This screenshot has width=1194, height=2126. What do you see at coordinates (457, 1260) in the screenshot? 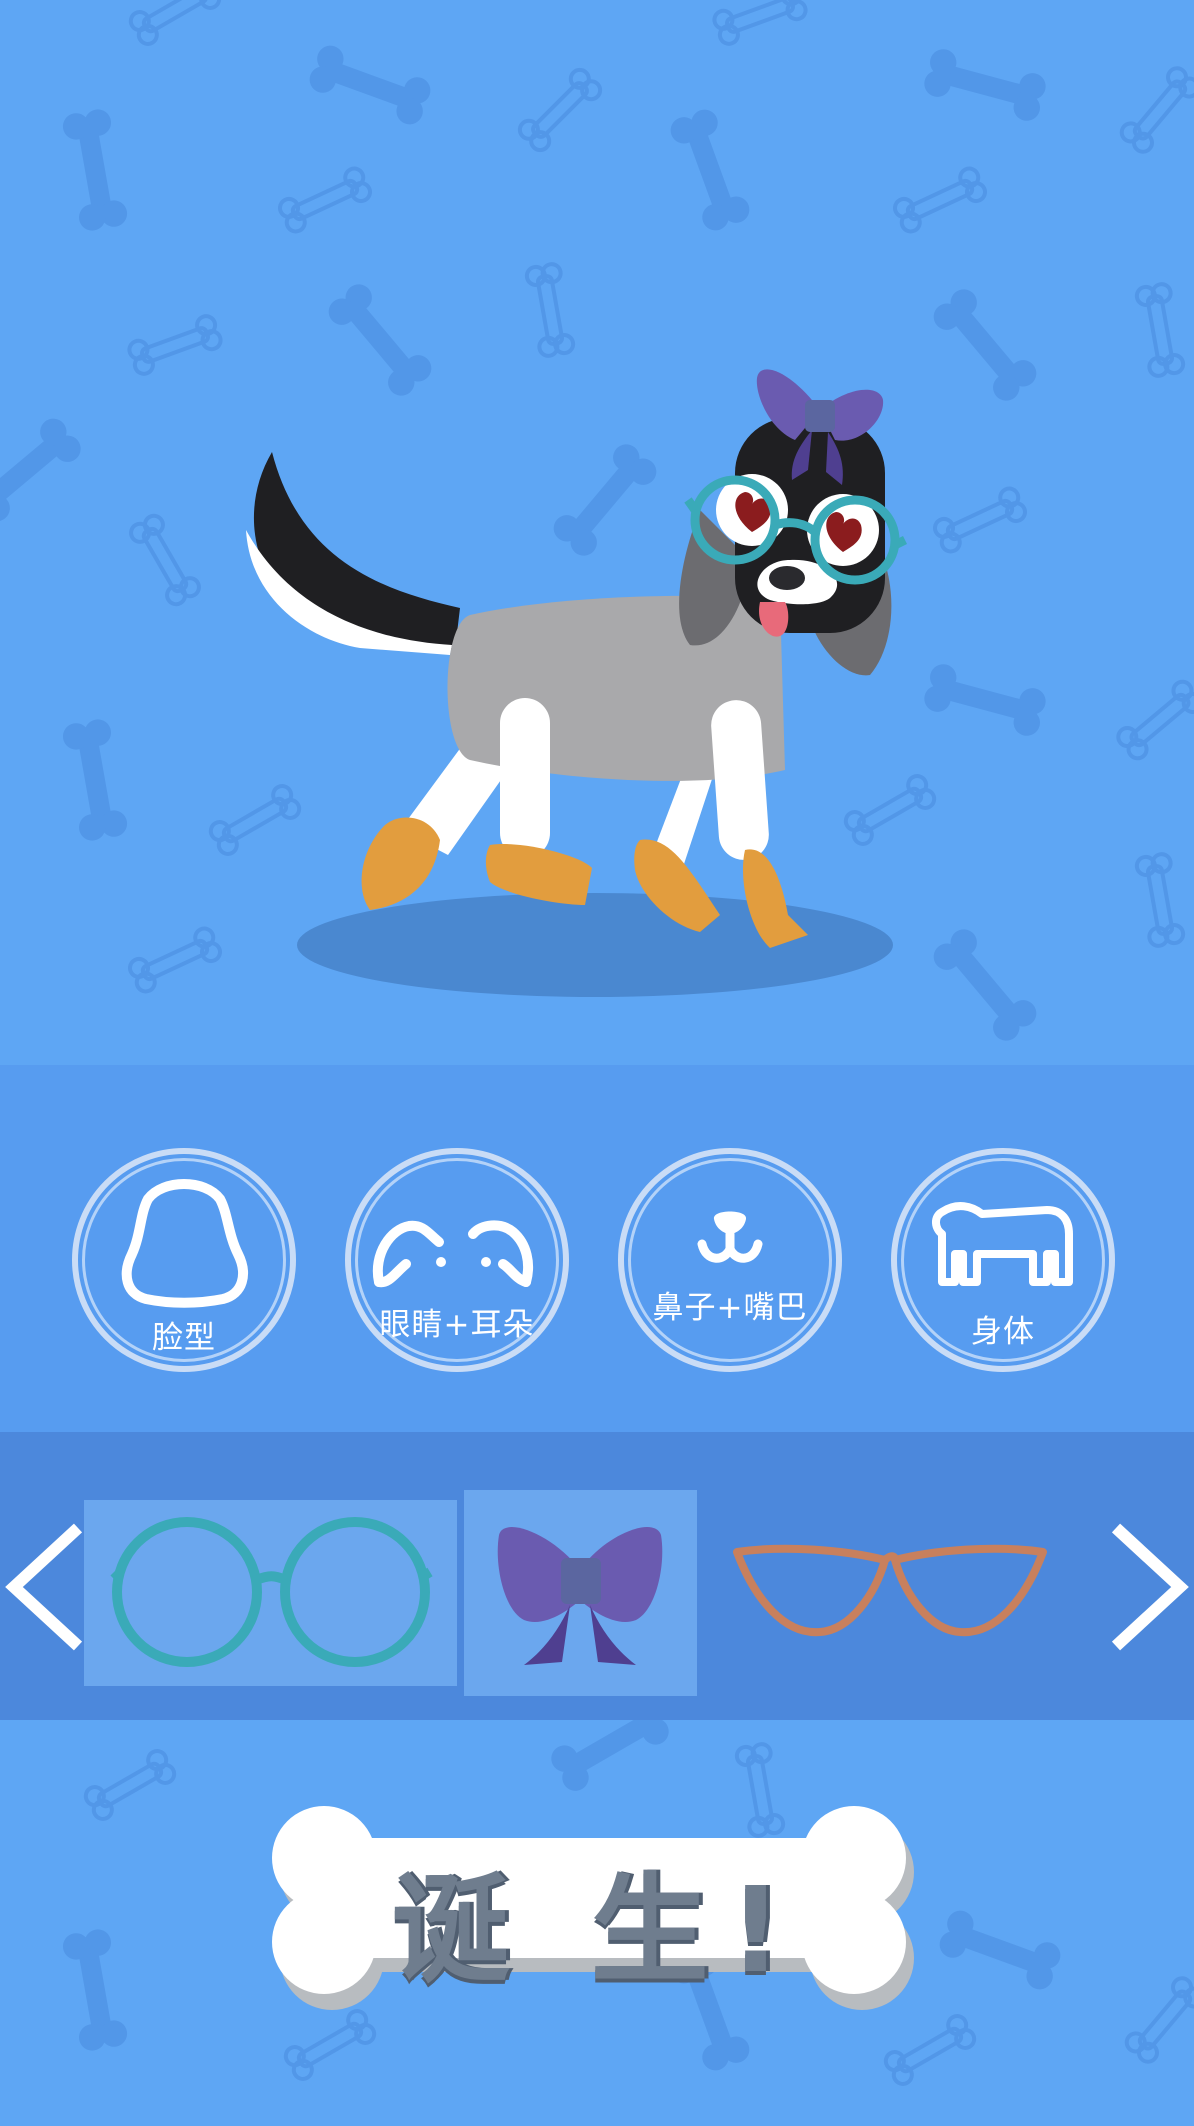
I see `category-eyes-ears-button: 眼睛+耳朵` at bounding box center [457, 1260].